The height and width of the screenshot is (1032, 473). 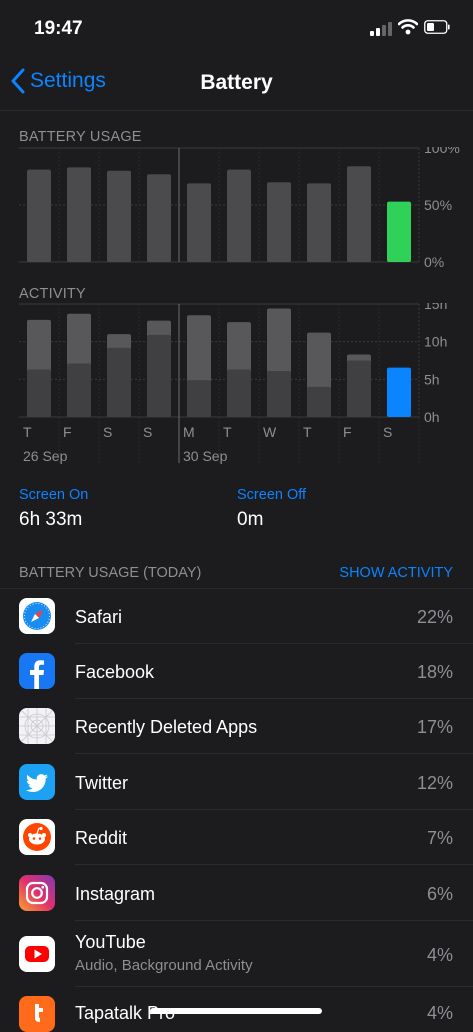 What do you see at coordinates (435, 307) in the screenshot?
I see `y-tick-label: 15h` at bounding box center [435, 307].